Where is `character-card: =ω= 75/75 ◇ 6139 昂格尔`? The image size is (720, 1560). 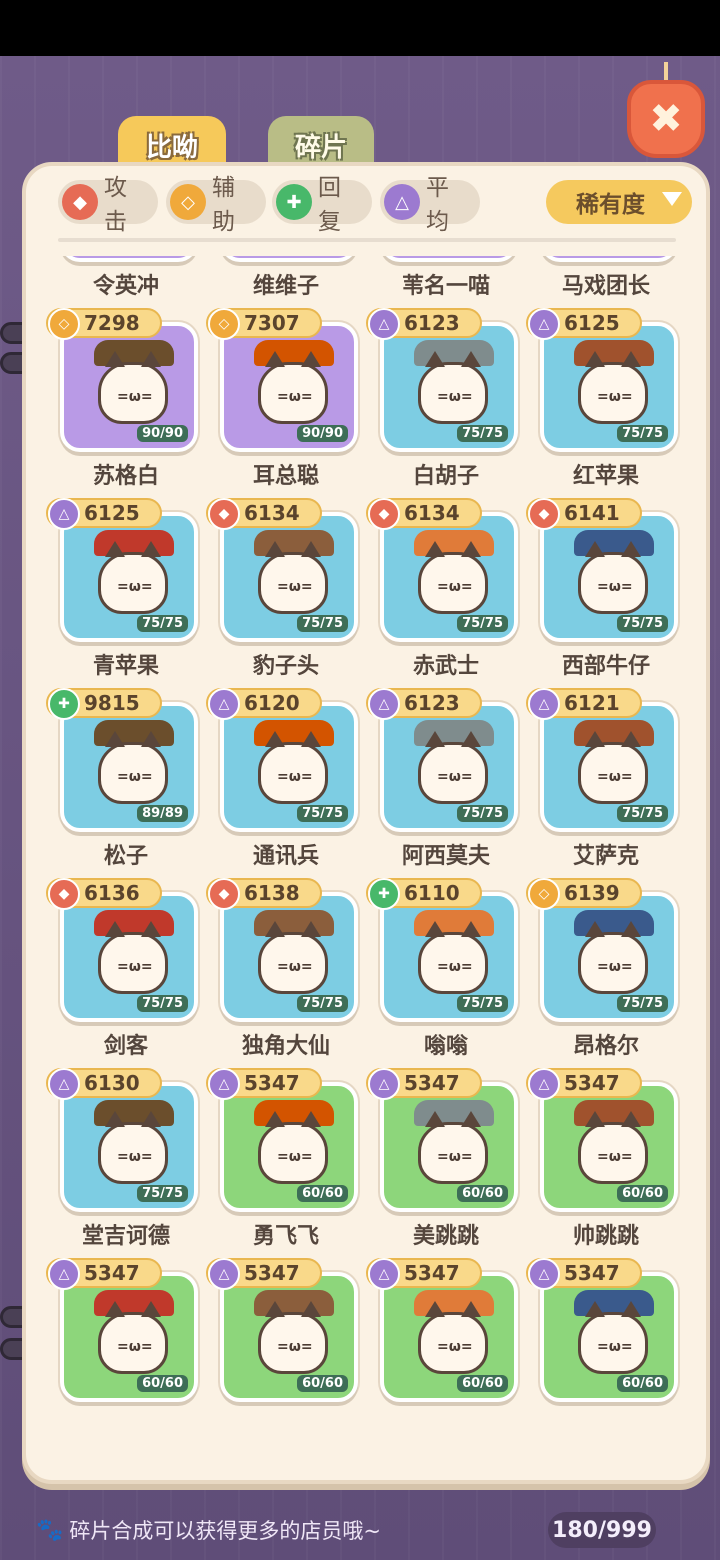 character-card: =ω= 75/75 ◇ 6139 昂格尔 is located at coordinates (606, 973).